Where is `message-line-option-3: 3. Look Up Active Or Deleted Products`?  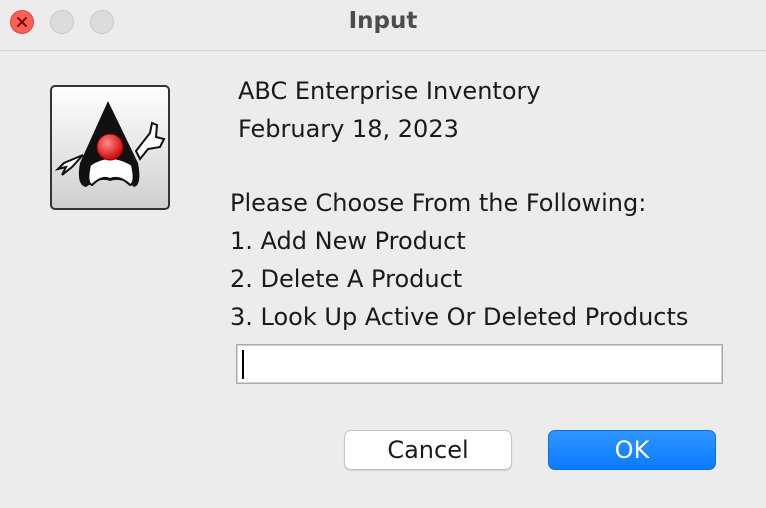
message-line-option-3: 3. Look Up Active Or Deleted Products is located at coordinates (459, 317).